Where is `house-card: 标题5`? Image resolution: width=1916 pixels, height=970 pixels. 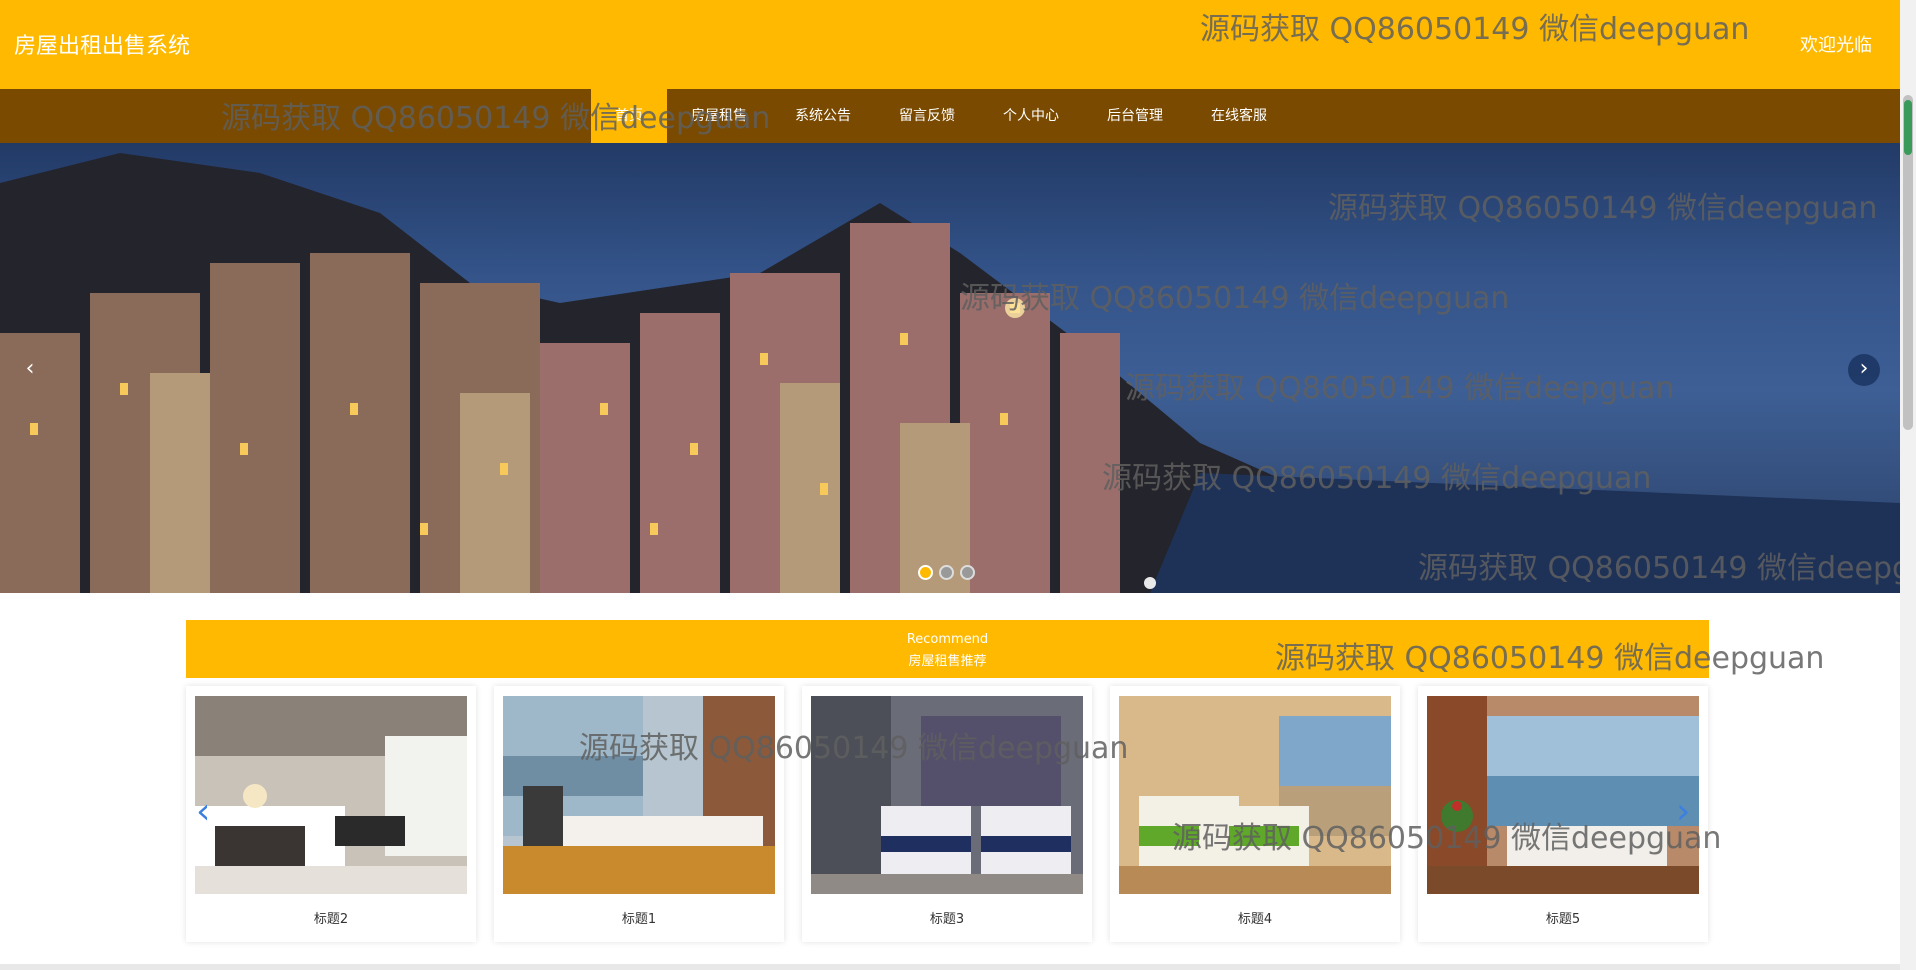 house-card: 标题5 is located at coordinates (1563, 814).